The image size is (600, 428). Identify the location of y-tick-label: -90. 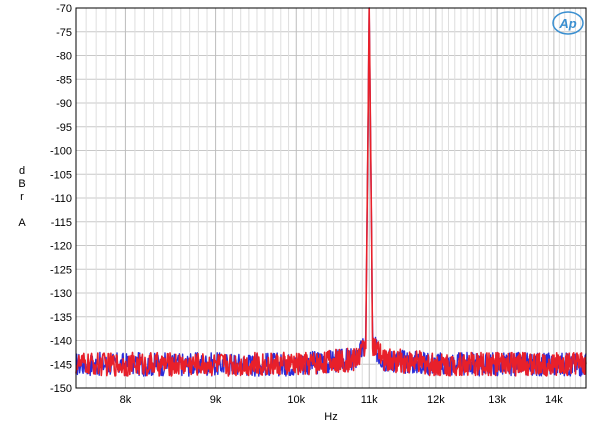
(64, 104).